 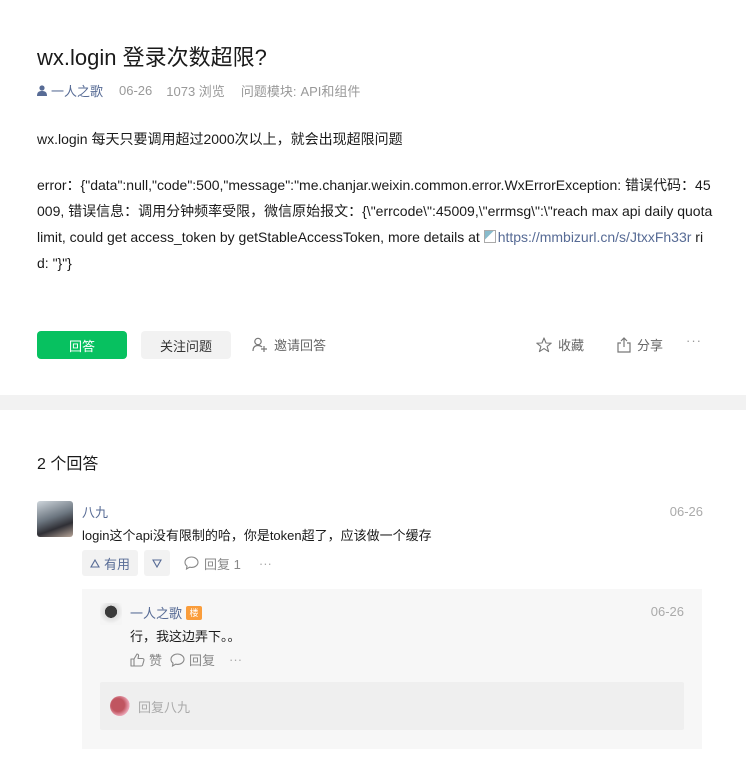 What do you see at coordinates (137, 659) in the screenshot?
I see `thumbs-up-icon` at bounding box center [137, 659].